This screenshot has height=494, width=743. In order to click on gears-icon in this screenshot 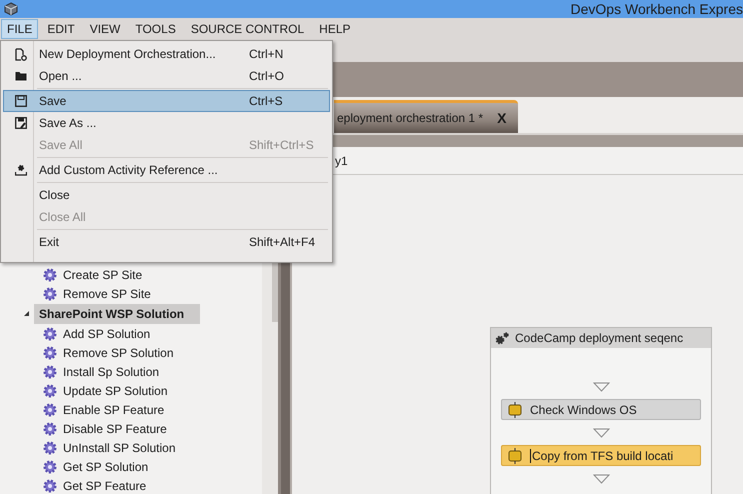, I will do `click(502, 338)`.